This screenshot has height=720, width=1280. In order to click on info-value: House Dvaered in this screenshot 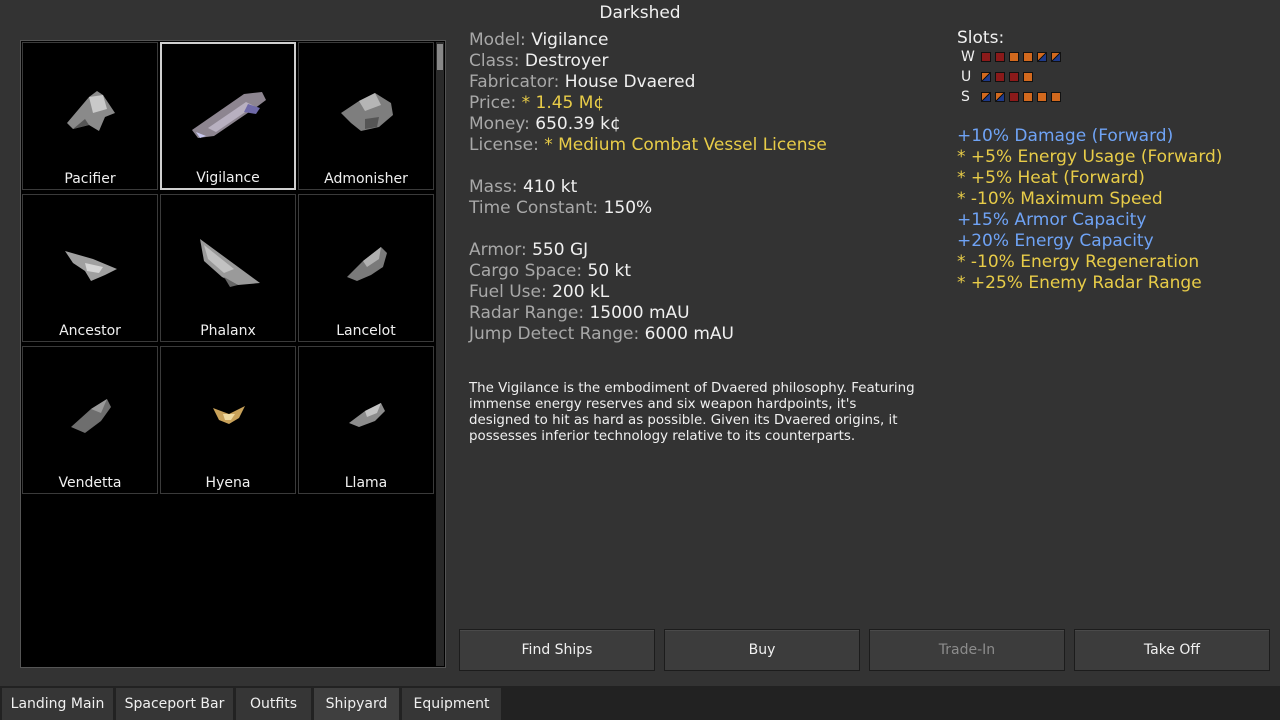, I will do `click(630, 82)`.